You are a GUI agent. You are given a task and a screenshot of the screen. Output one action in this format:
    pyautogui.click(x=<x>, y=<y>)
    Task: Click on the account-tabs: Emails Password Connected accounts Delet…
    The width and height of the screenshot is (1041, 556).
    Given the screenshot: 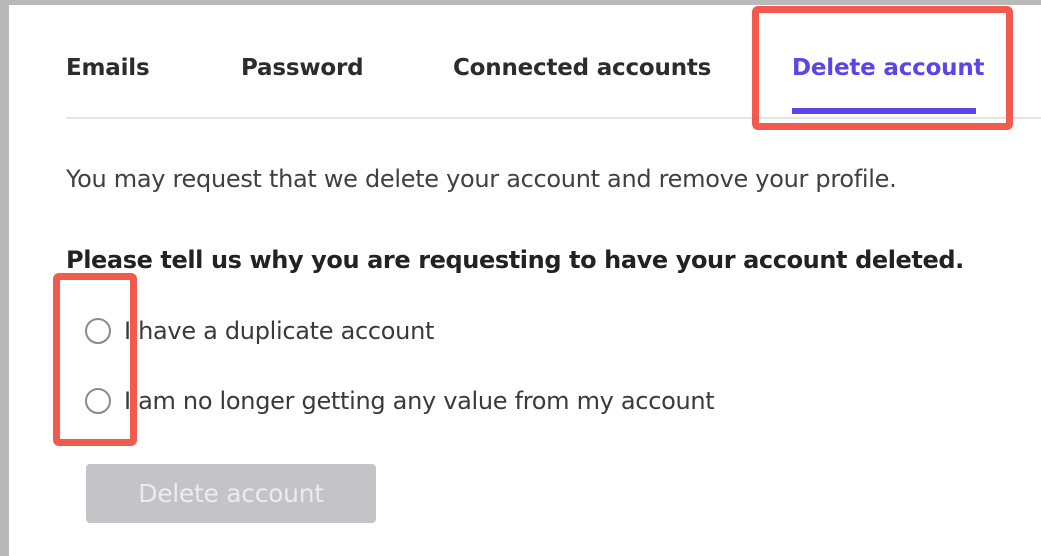 What is the action you would take?
    pyautogui.click(x=553, y=82)
    